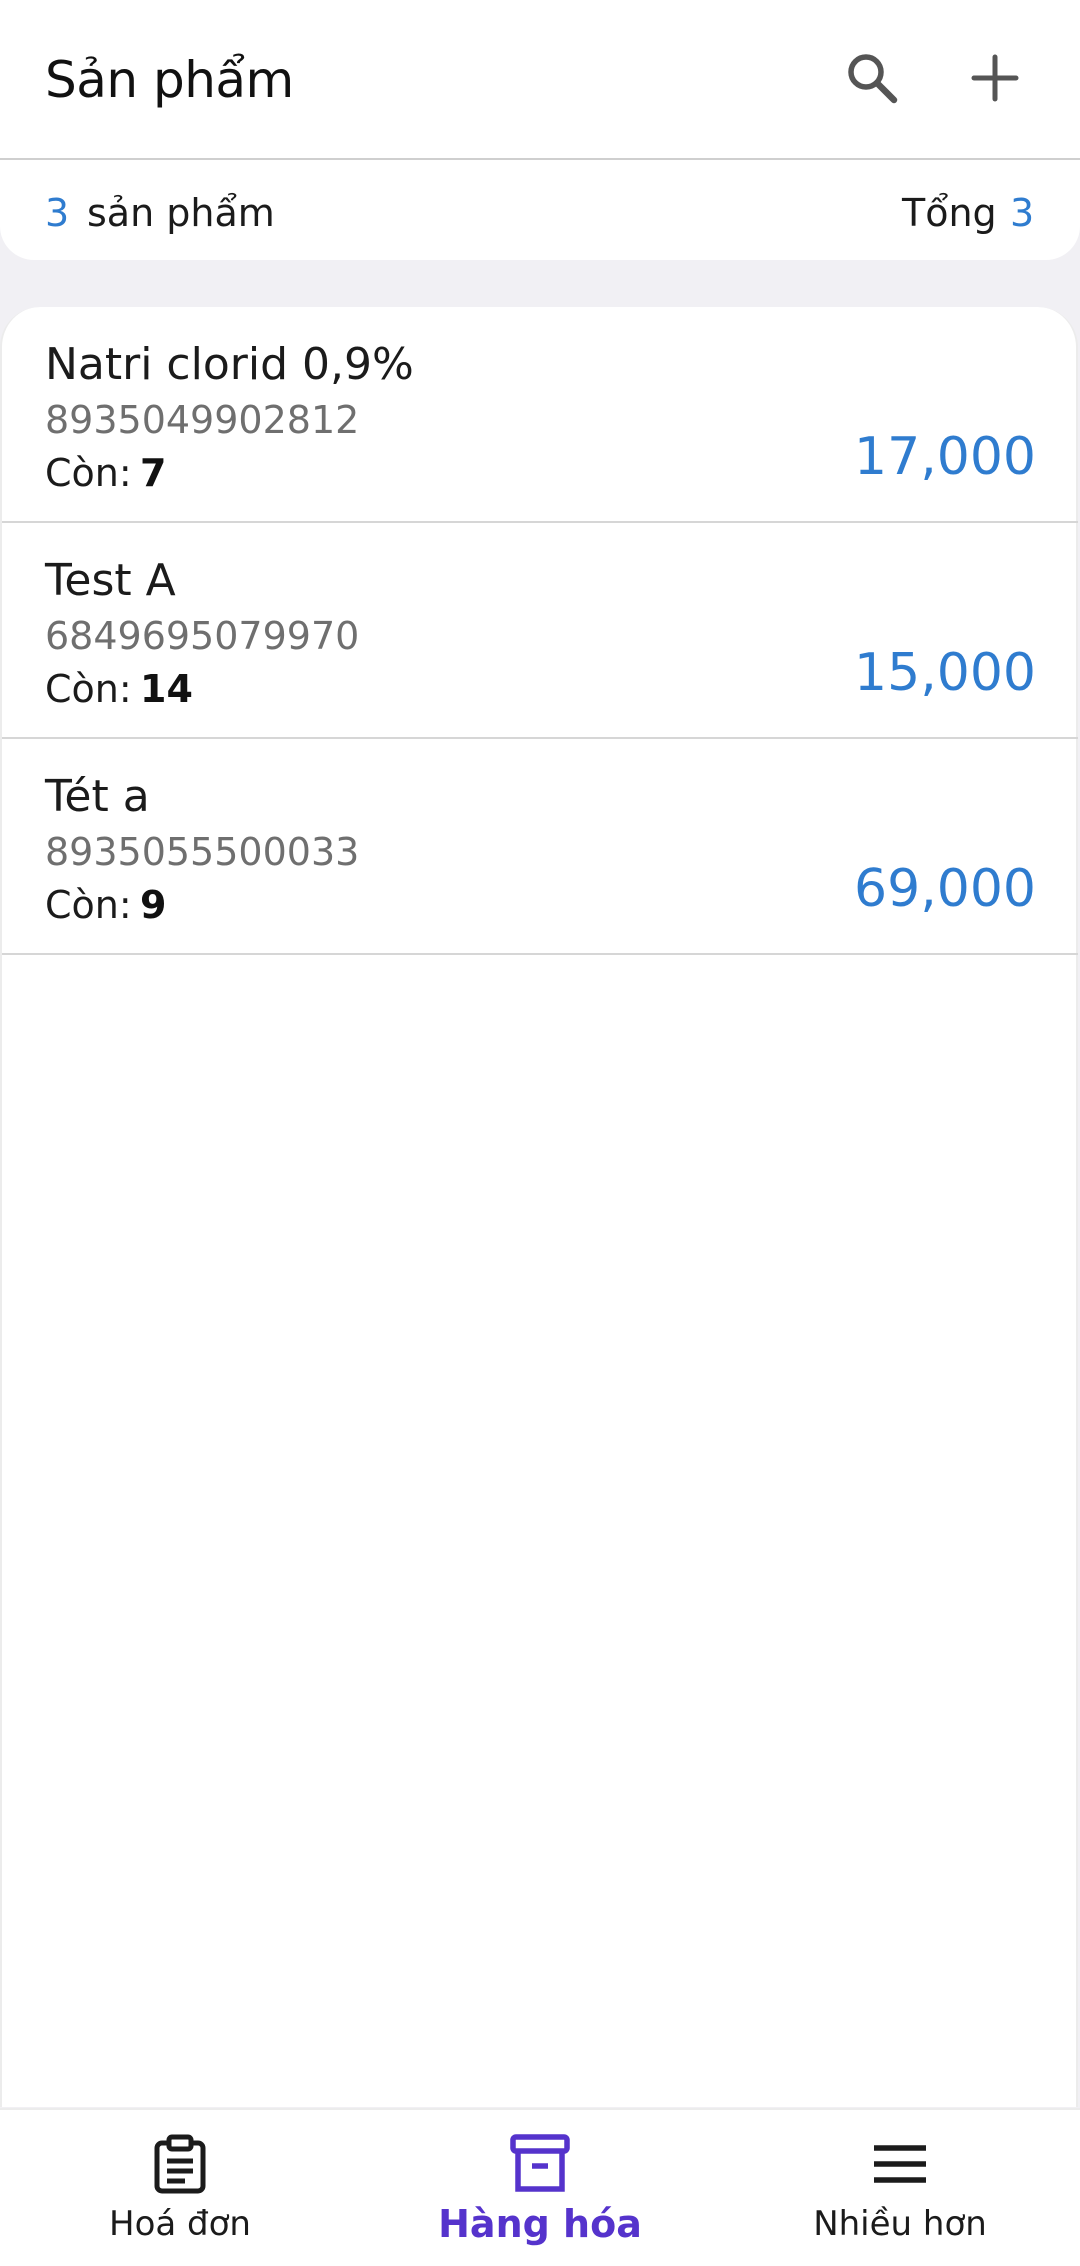 This screenshot has height=2266, width=1080. I want to click on product-price: 17,000, so click(945, 457).